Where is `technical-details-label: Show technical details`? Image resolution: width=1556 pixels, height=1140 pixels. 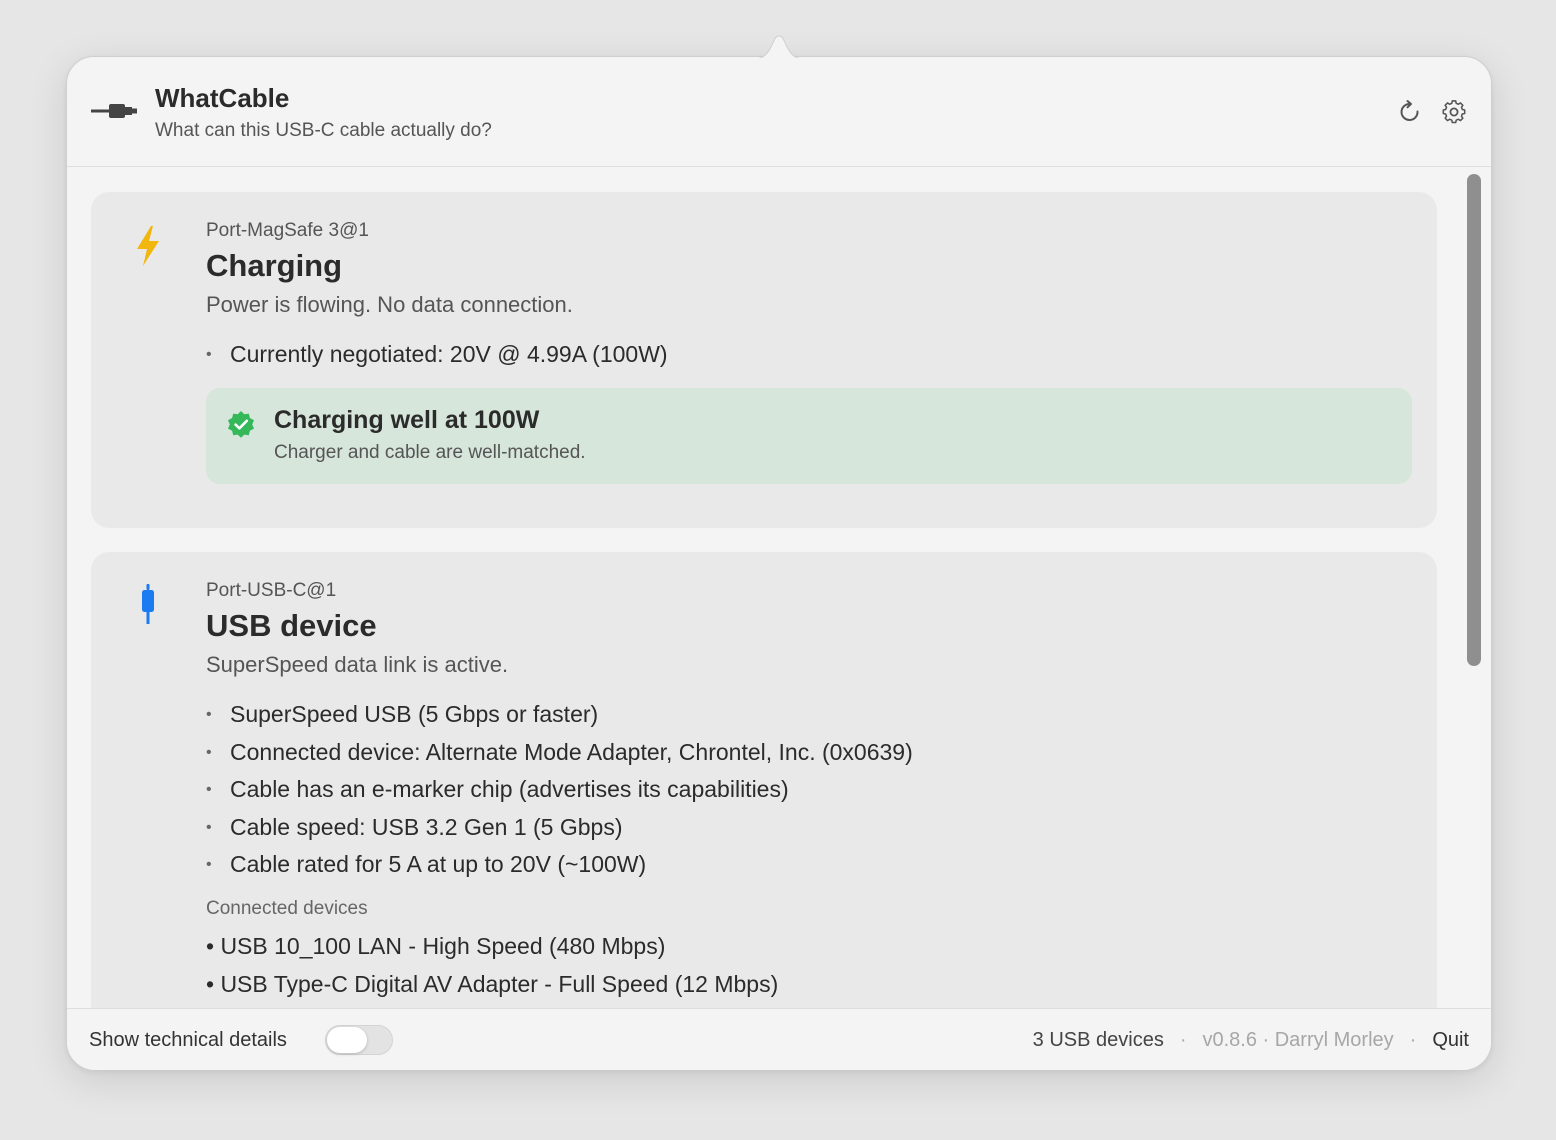 technical-details-label: Show technical details is located at coordinates (188, 1040).